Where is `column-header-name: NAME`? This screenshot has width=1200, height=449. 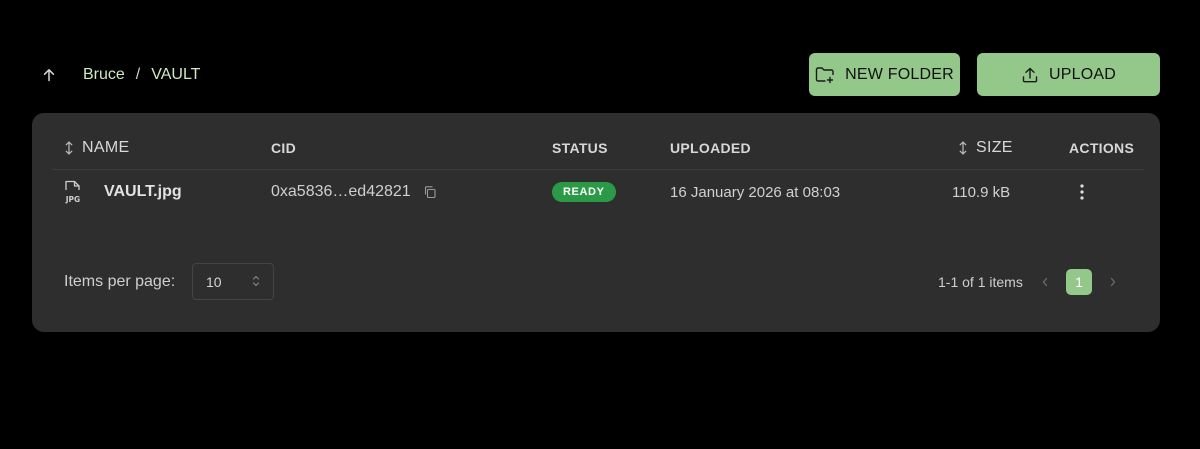
column-header-name: NAME is located at coordinates (96, 148).